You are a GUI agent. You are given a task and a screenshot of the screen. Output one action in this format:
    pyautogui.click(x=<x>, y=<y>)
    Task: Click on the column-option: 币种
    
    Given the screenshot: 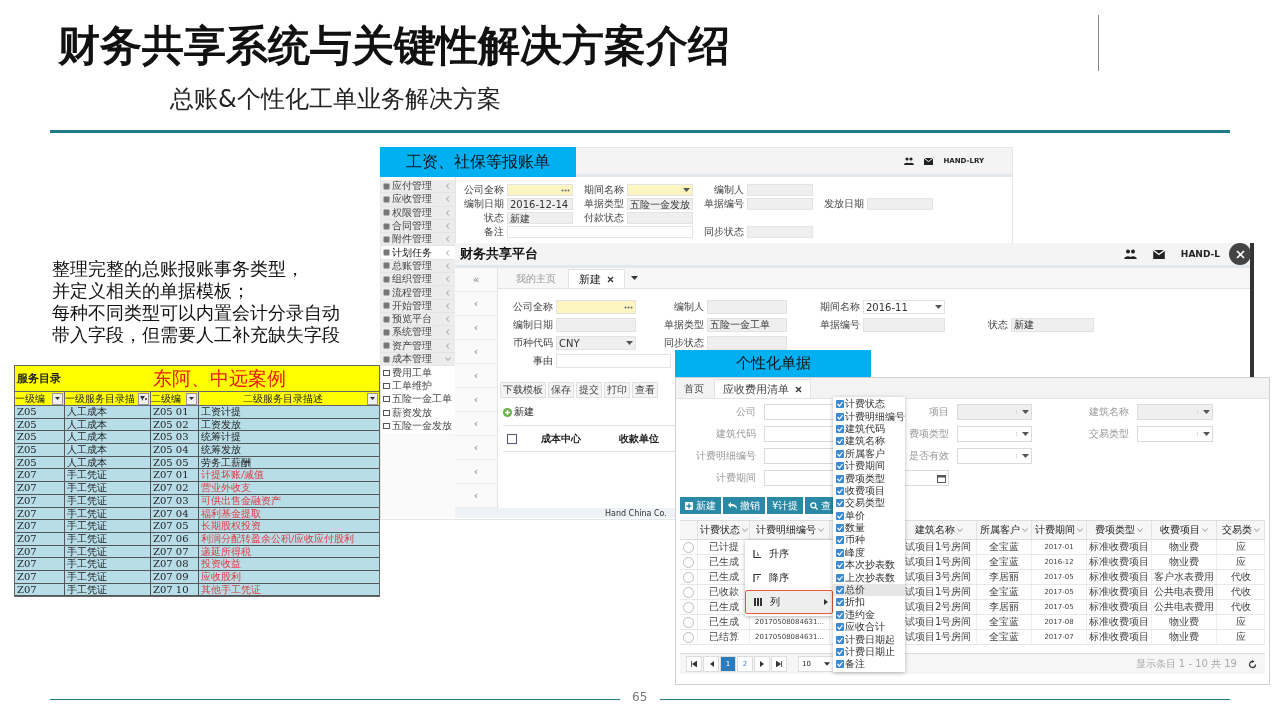 What is the action you would take?
    pyautogui.click(x=869, y=540)
    